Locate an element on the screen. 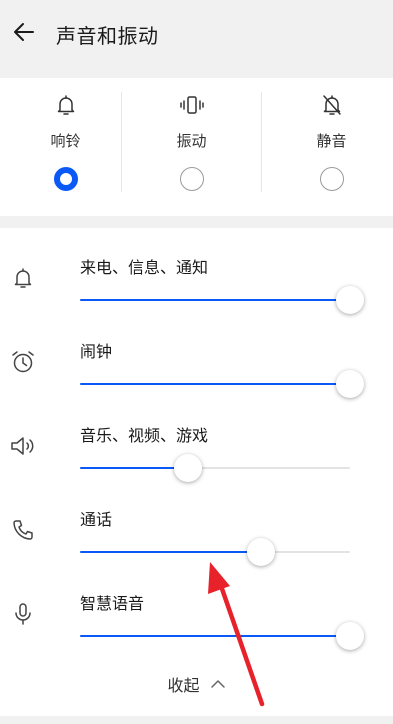 This screenshot has height=724, width=393. mode-vibrate: 振动 is located at coordinates (191, 147).